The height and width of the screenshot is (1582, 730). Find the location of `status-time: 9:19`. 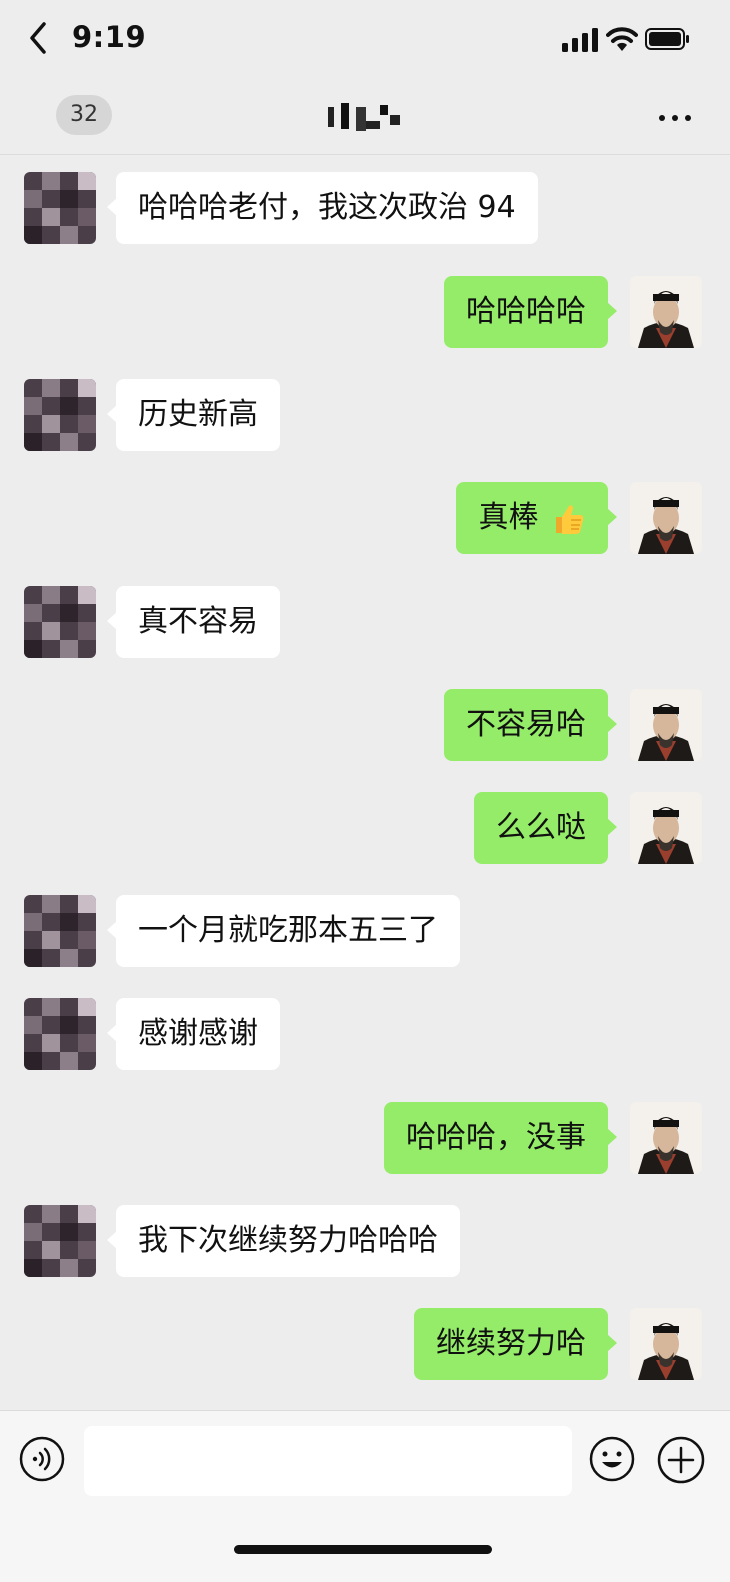

status-time: 9:19 is located at coordinates (109, 37).